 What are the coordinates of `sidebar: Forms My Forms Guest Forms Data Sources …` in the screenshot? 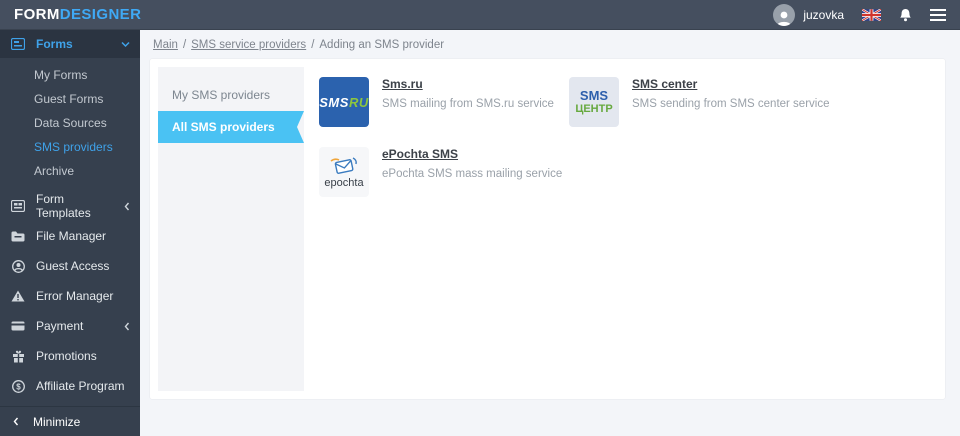 It's located at (70, 233).